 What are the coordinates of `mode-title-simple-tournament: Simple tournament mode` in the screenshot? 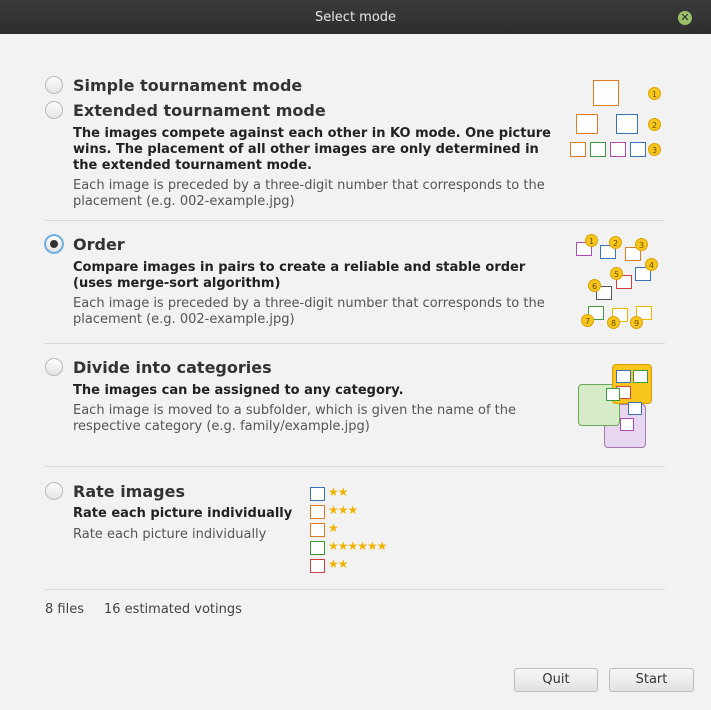 It's located at (188, 85).